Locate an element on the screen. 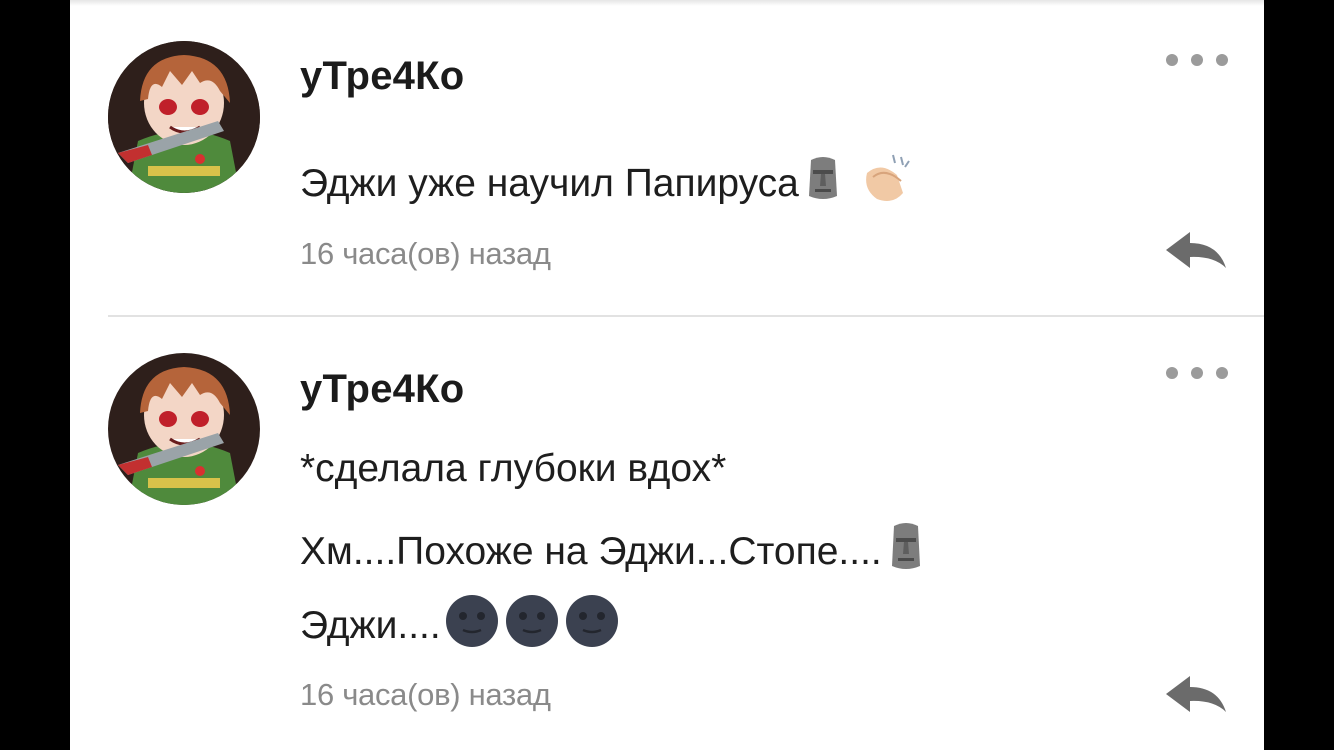 This screenshot has width=1334, height=750. comment-text: *сделала глубоки вдох* is located at coordinates (513, 469).